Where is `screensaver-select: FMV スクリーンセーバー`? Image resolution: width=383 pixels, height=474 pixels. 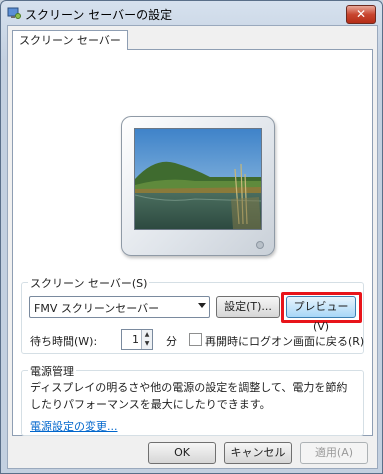
screensaver-select: FMV スクリーンセーバー is located at coordinates (119, 307).